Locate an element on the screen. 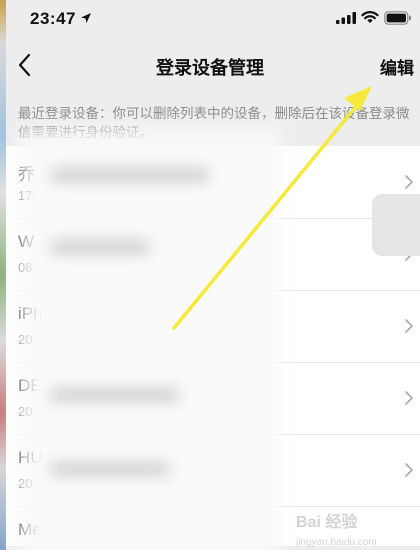  watermark-text: Bai 经验 is located at coordinates (327, 522).